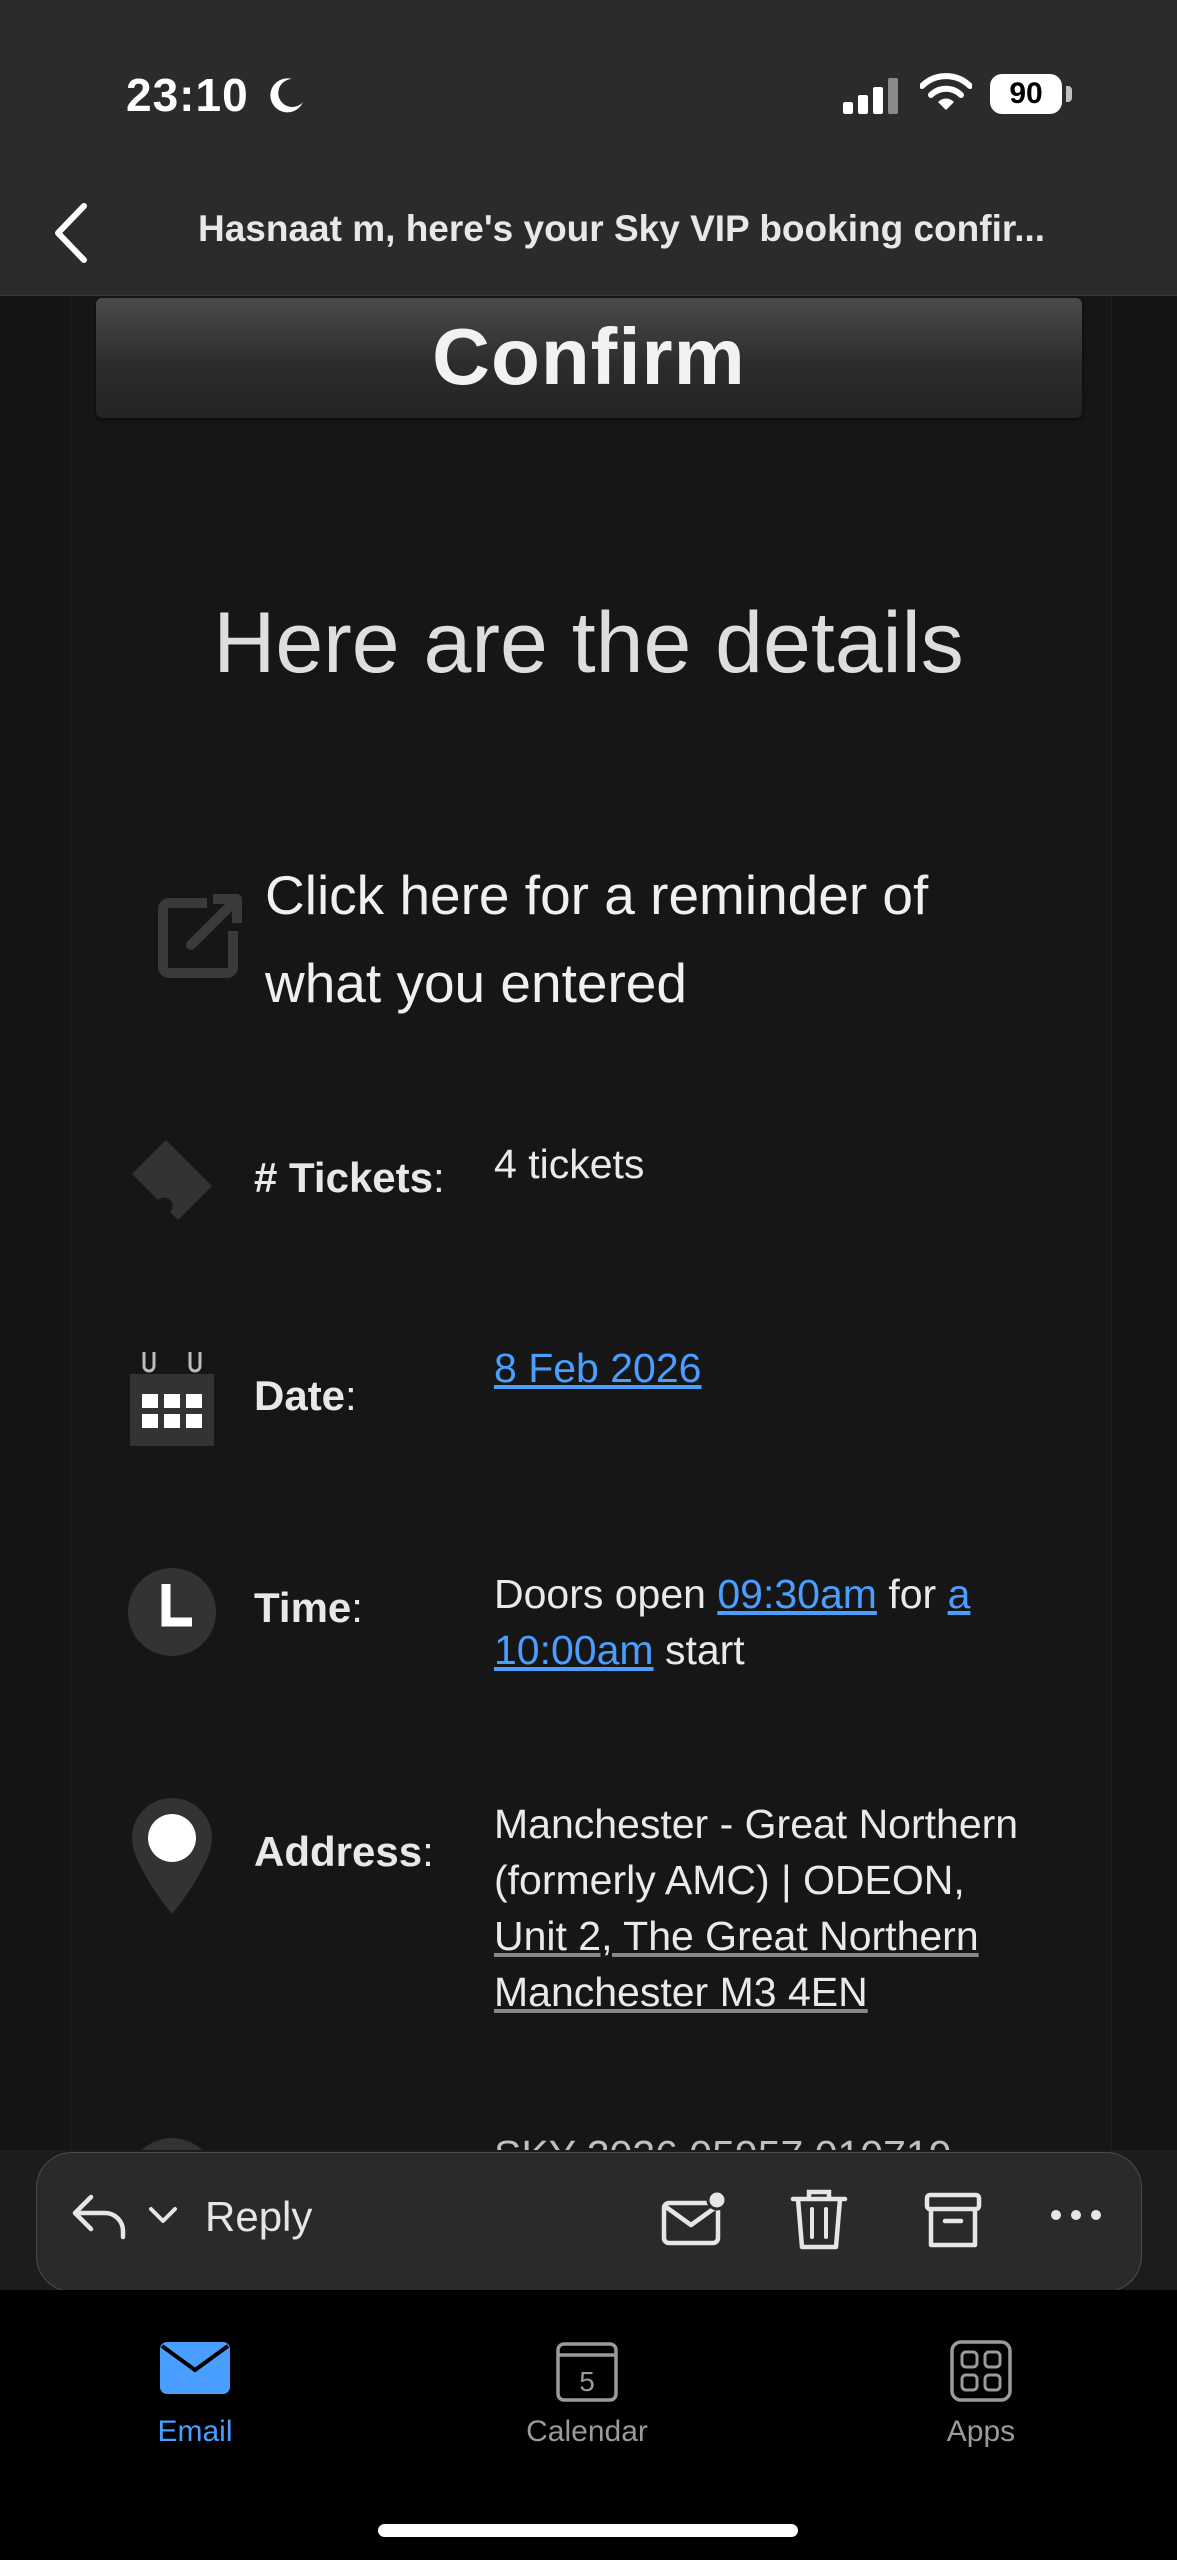 The image size is (1177, 2560). I want to click on reply-icon, so click(99, 2216).